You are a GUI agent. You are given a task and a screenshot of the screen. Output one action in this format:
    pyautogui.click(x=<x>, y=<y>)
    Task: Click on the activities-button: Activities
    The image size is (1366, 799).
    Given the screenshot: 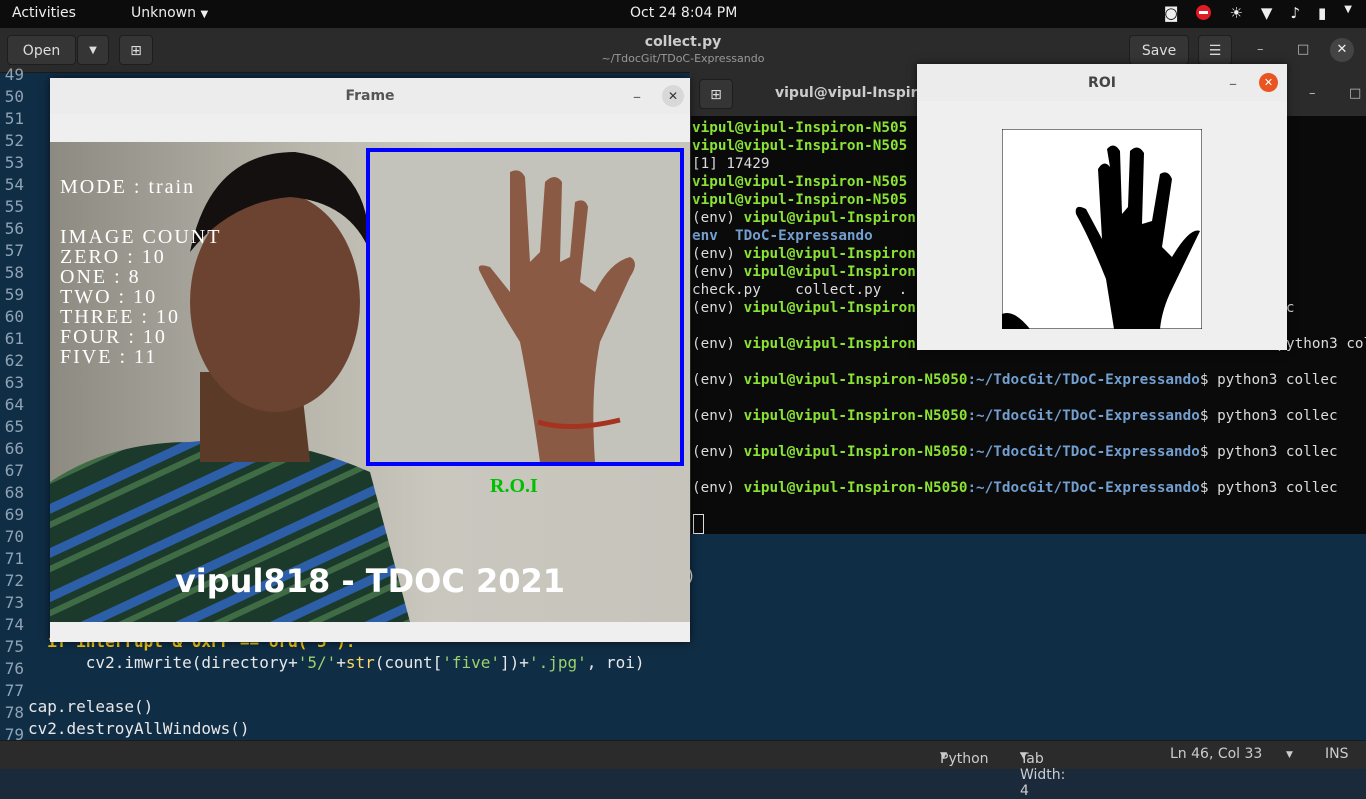 What is the action you would take?
    pyautogui.click(x=44, y=13)
    